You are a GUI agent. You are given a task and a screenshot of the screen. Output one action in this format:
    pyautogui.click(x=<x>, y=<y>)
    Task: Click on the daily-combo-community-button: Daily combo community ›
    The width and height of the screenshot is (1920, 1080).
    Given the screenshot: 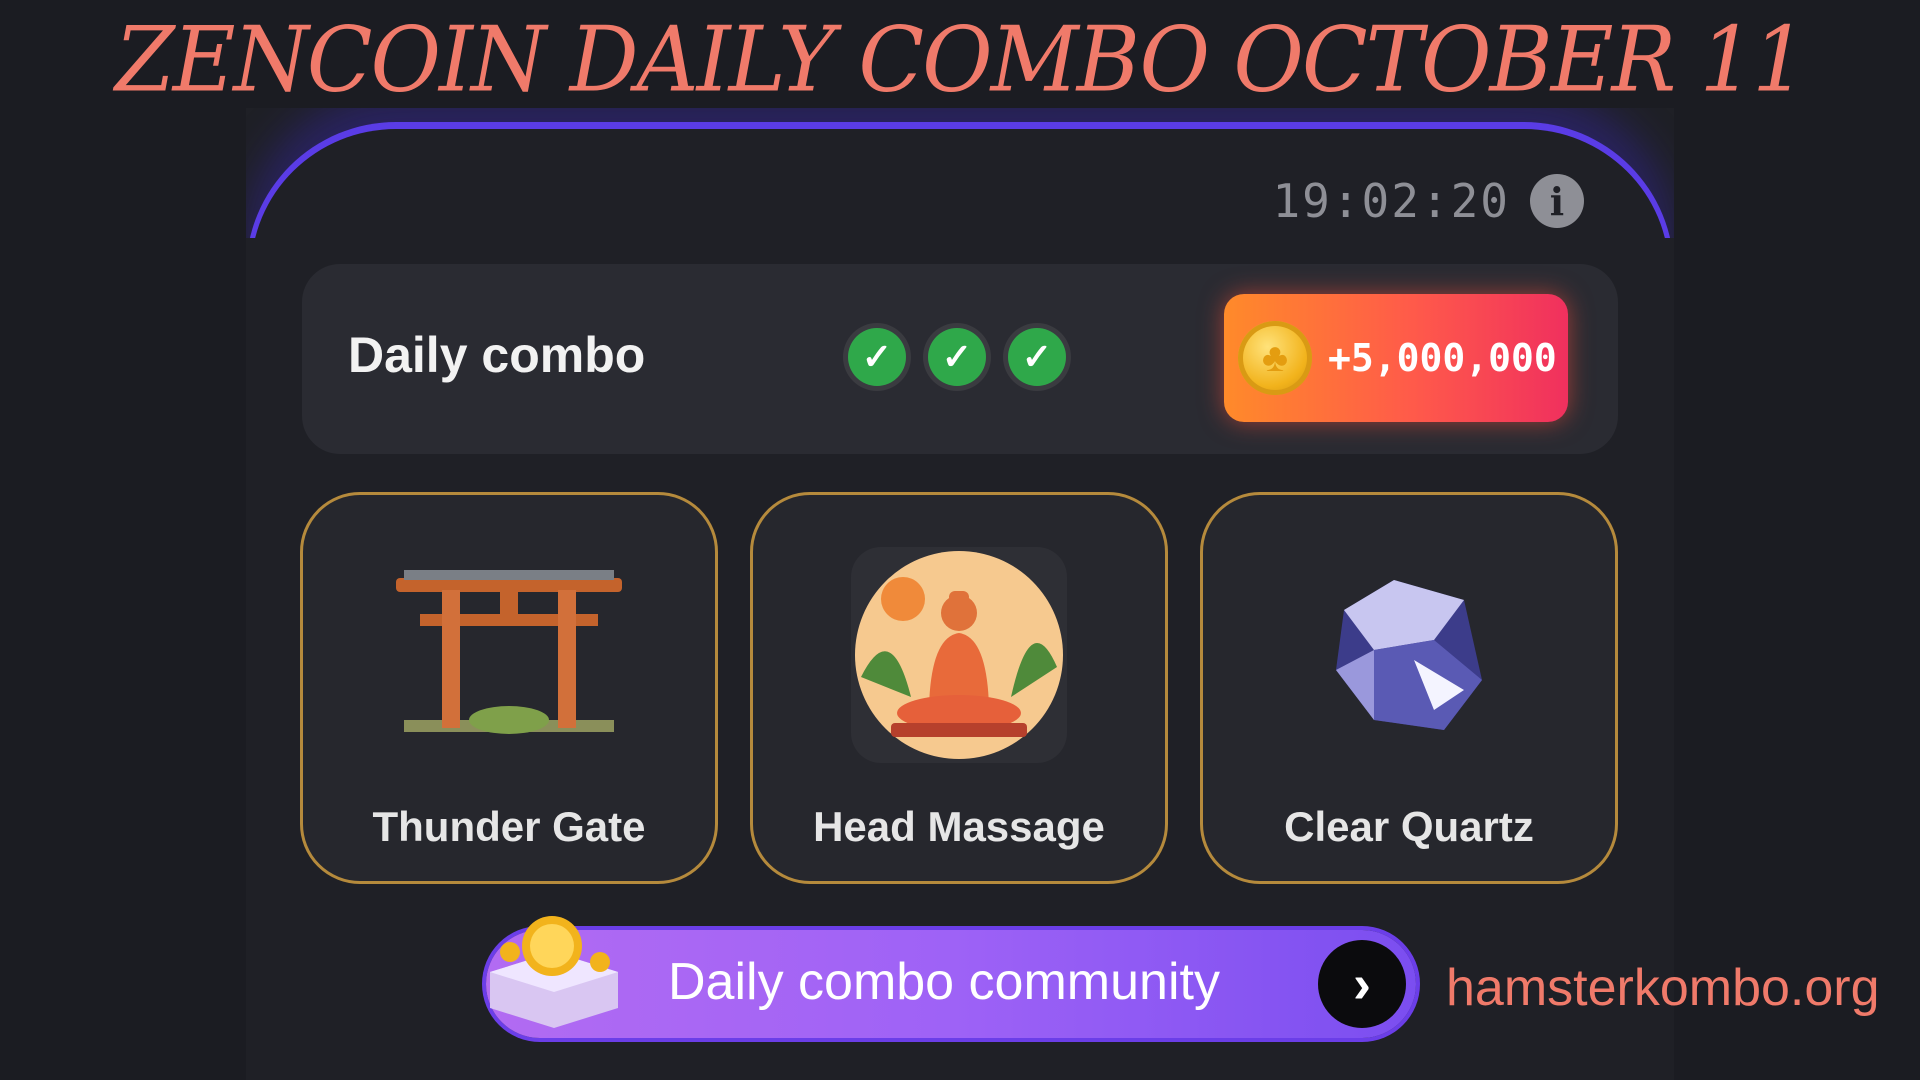 What is the action you would take?
    pyautogui.click(x=951, y=984)
    